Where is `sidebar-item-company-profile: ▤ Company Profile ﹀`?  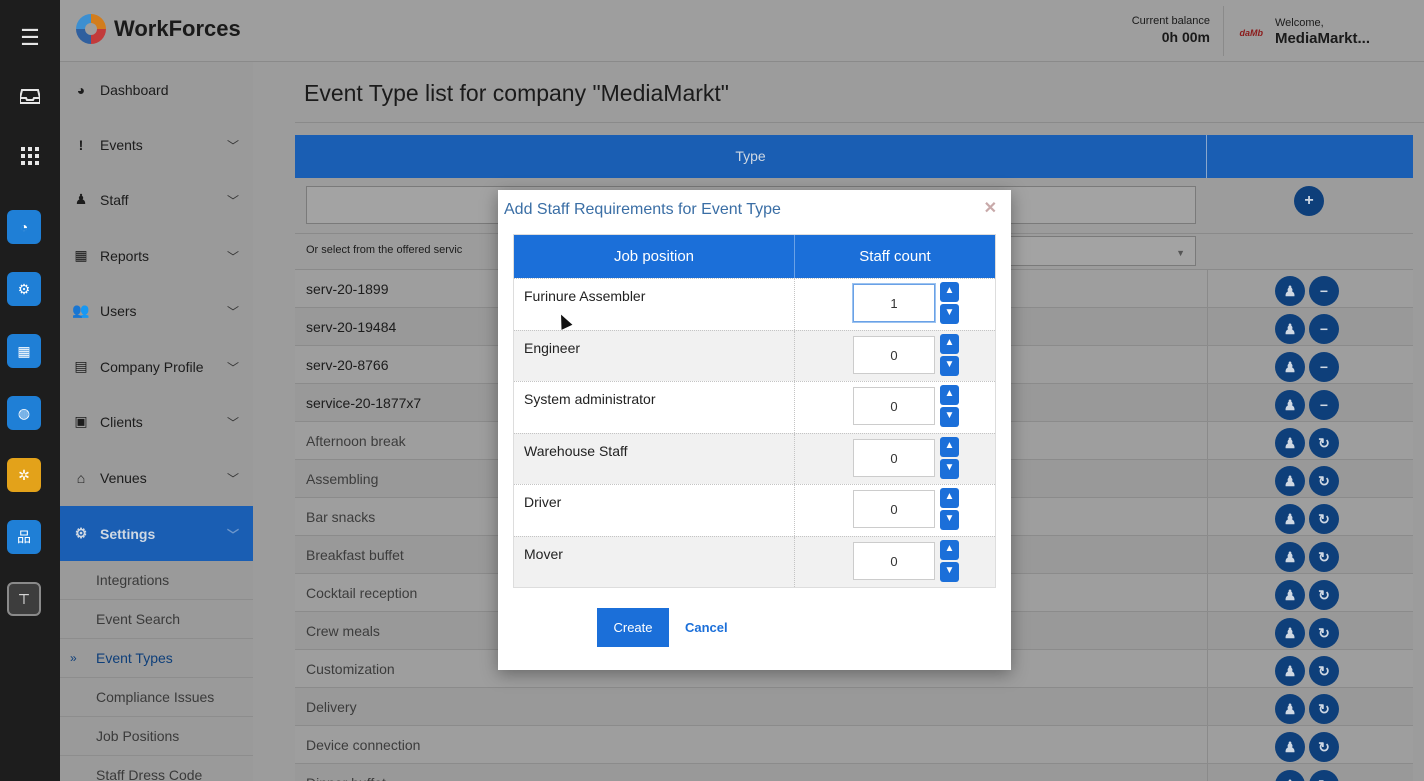 sidebar-item-company-profile: ▤ Company Profile ﹀ is located at coordinates (156, 366).